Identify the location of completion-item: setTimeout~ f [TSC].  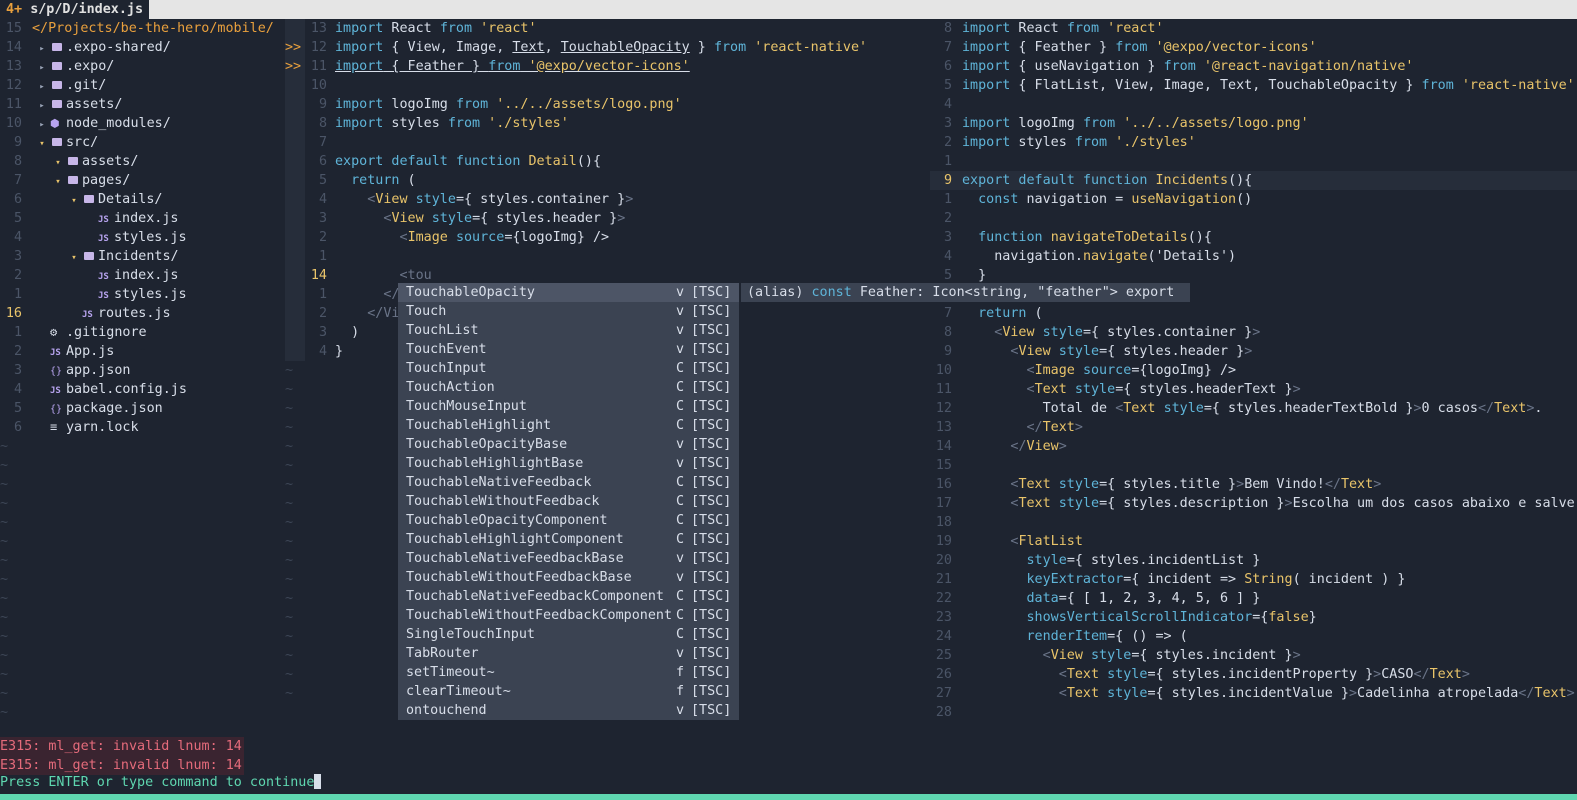
(568, 672).